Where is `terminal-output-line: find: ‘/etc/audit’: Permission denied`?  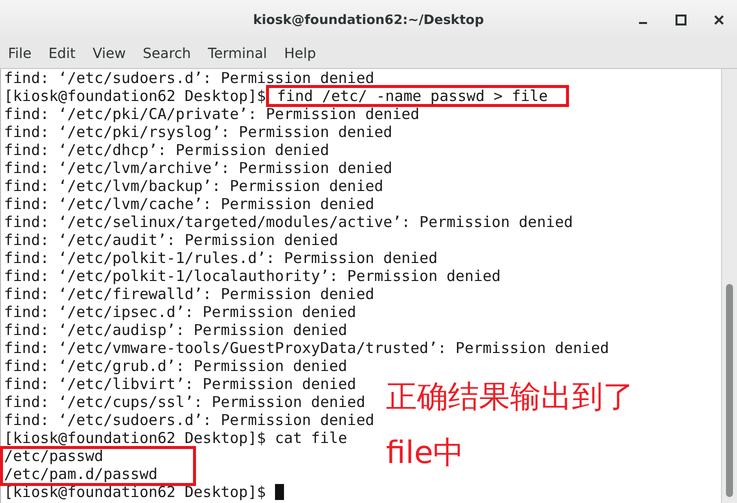 terminal-output-line: find: ‘/etc/audit’: Permission denied is located at coordinates (171, 240).